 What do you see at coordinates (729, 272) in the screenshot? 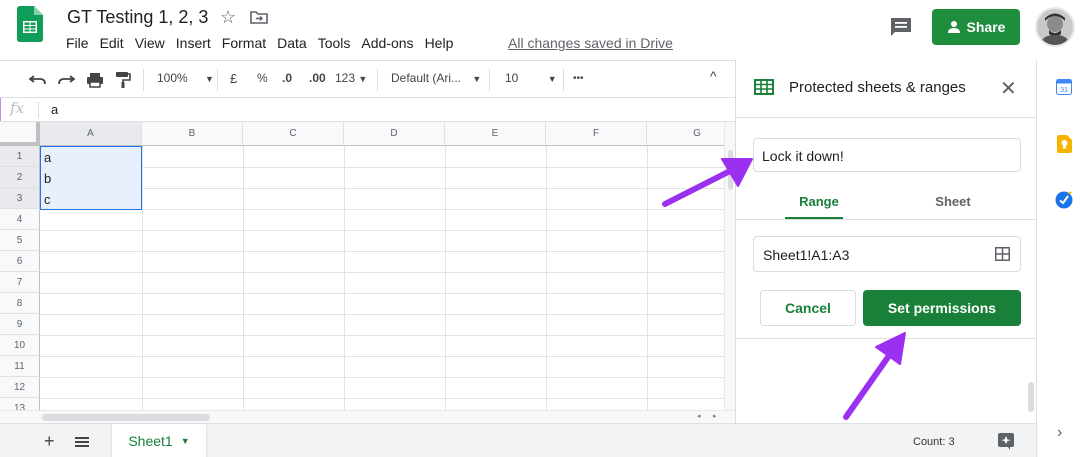
I see `vertical-scrollbar` at bounding box center [729, 272].